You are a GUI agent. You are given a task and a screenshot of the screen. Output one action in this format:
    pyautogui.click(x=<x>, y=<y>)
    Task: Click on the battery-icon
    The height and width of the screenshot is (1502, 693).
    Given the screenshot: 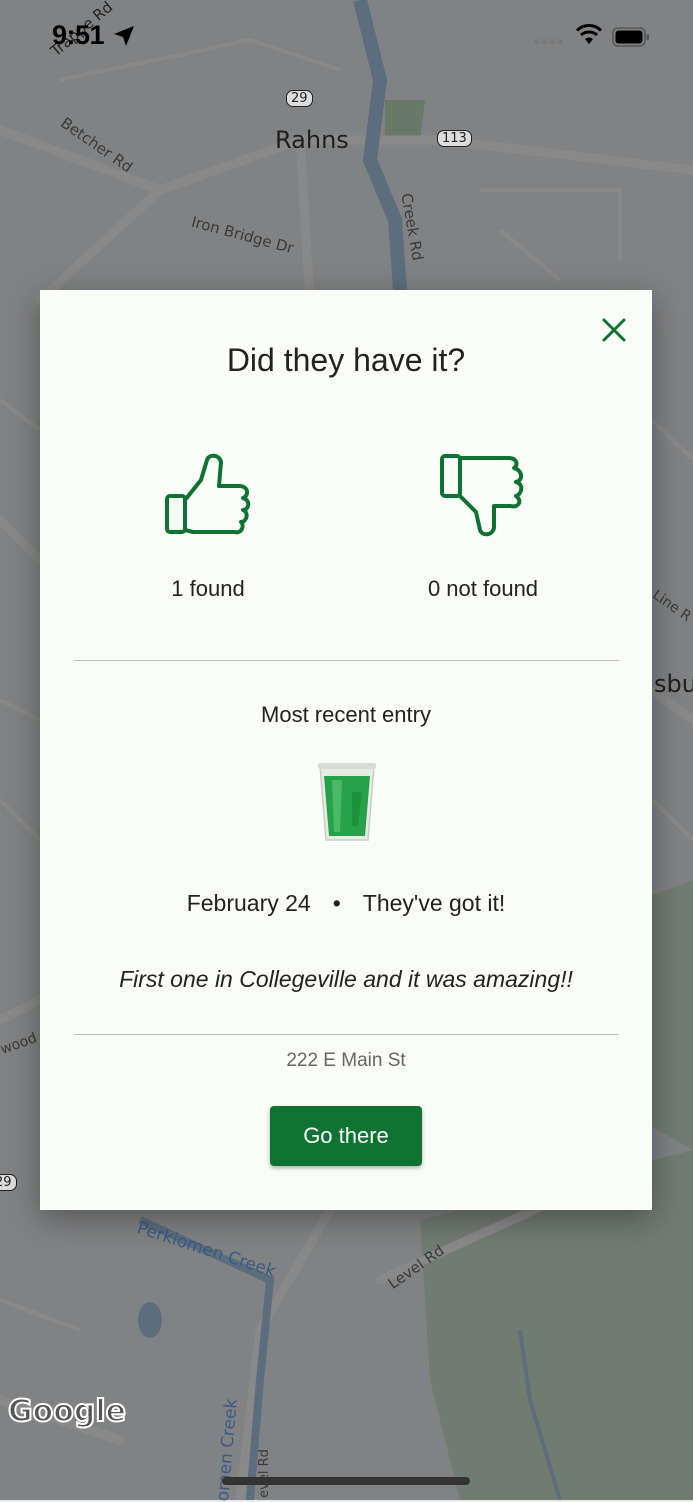 What is the action you would take?
    pyautogui.click(x=630, y=37)
    